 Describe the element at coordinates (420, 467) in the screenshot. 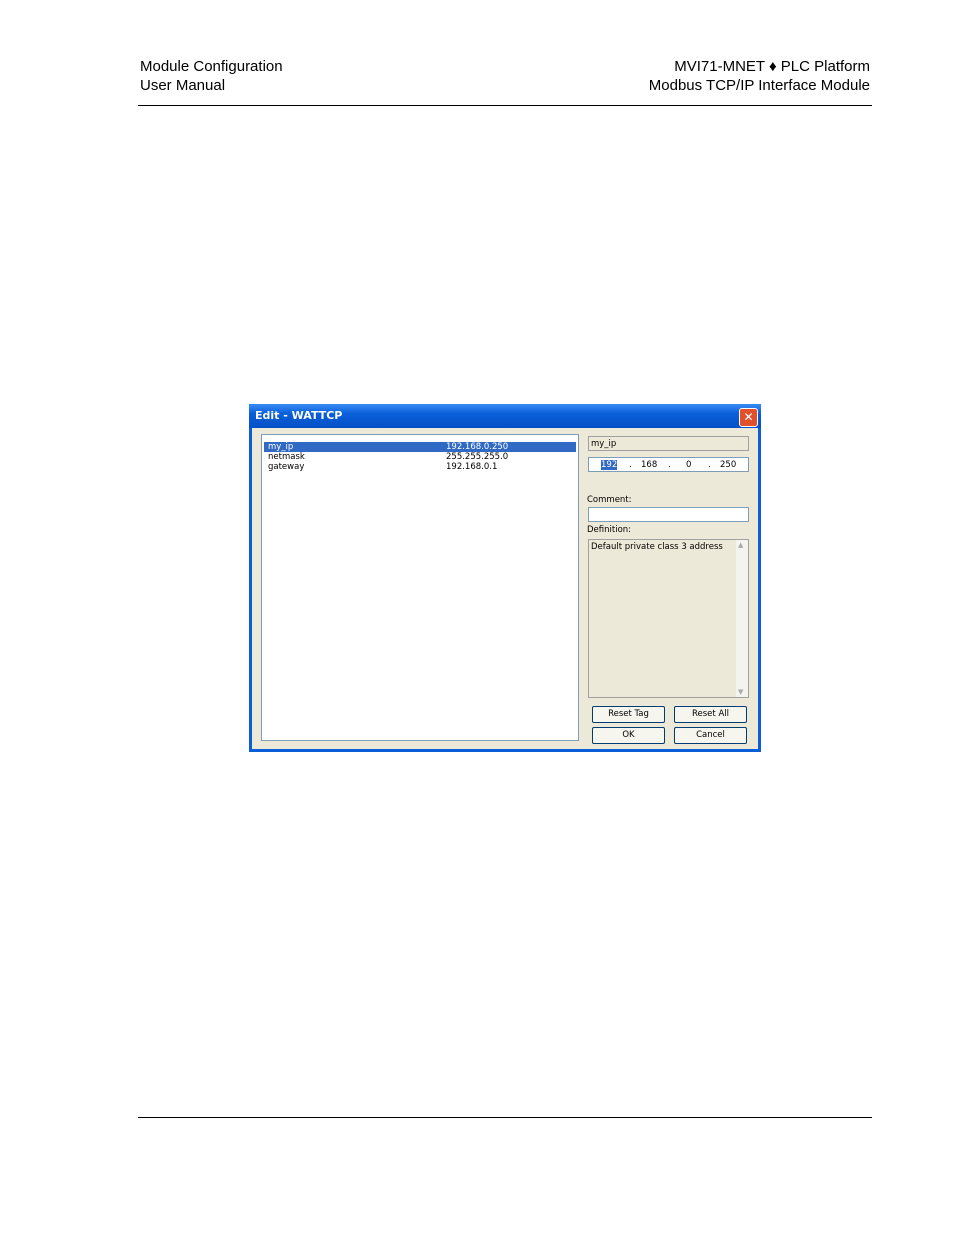

I see `list-item: gateway 192.168.0.1` at that location.